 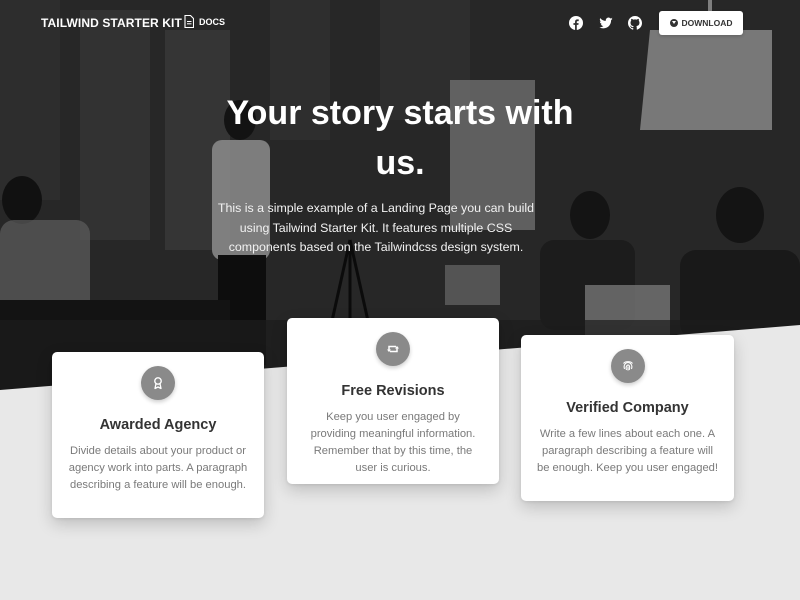 What do you see at coordinates (707, 23) in the screenshot?
I see `download-label: DOWNLOAD` at bounding box center [707, 23].